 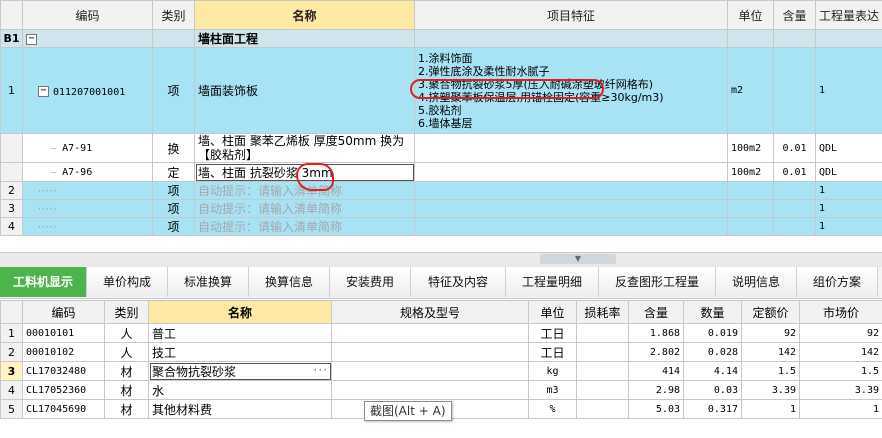 I want to click on resource-name: 技工, so click(x=240, y=352).